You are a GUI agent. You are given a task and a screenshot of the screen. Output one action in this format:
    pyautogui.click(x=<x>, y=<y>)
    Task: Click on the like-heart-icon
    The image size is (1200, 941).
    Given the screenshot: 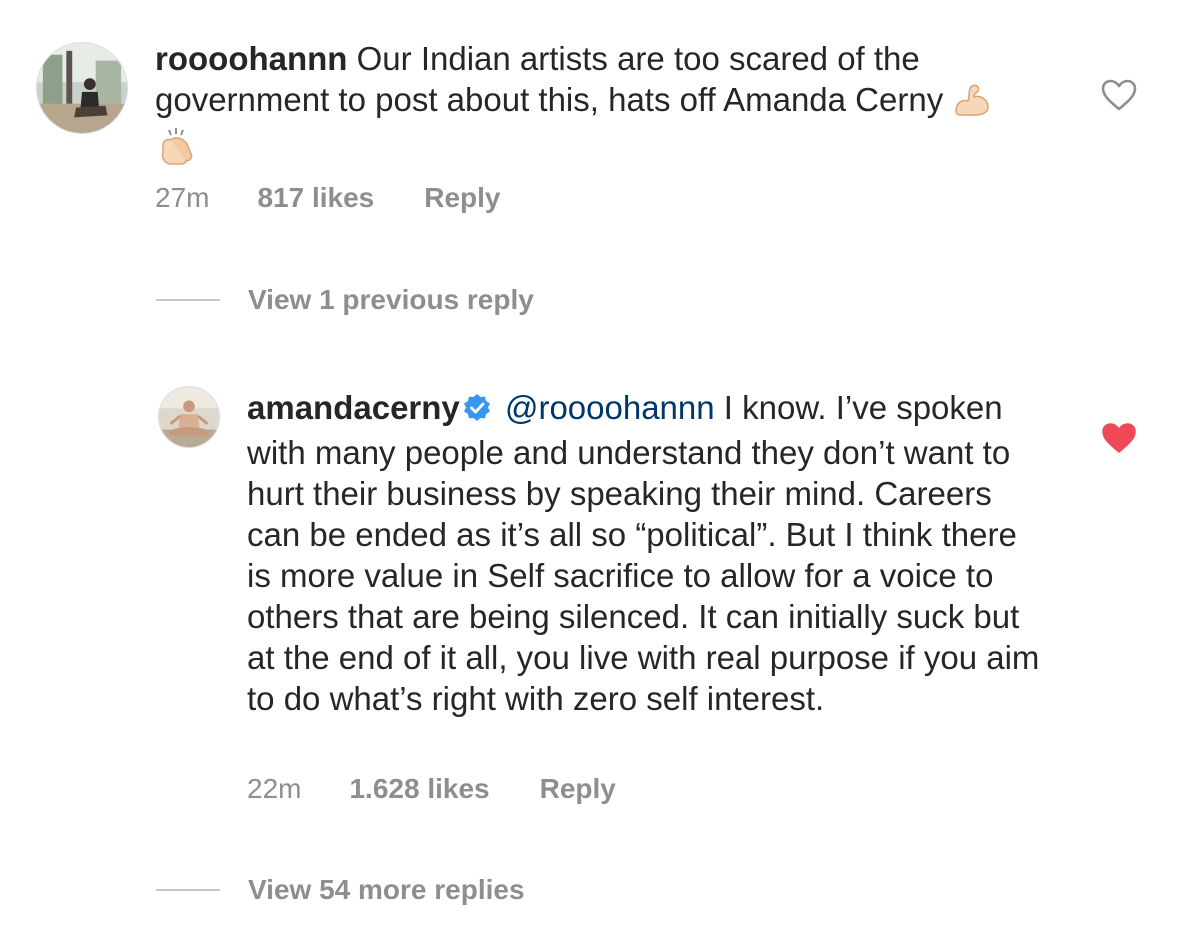 What is the action you would take?
    pyautogui.click(x=1119, y=95)
    